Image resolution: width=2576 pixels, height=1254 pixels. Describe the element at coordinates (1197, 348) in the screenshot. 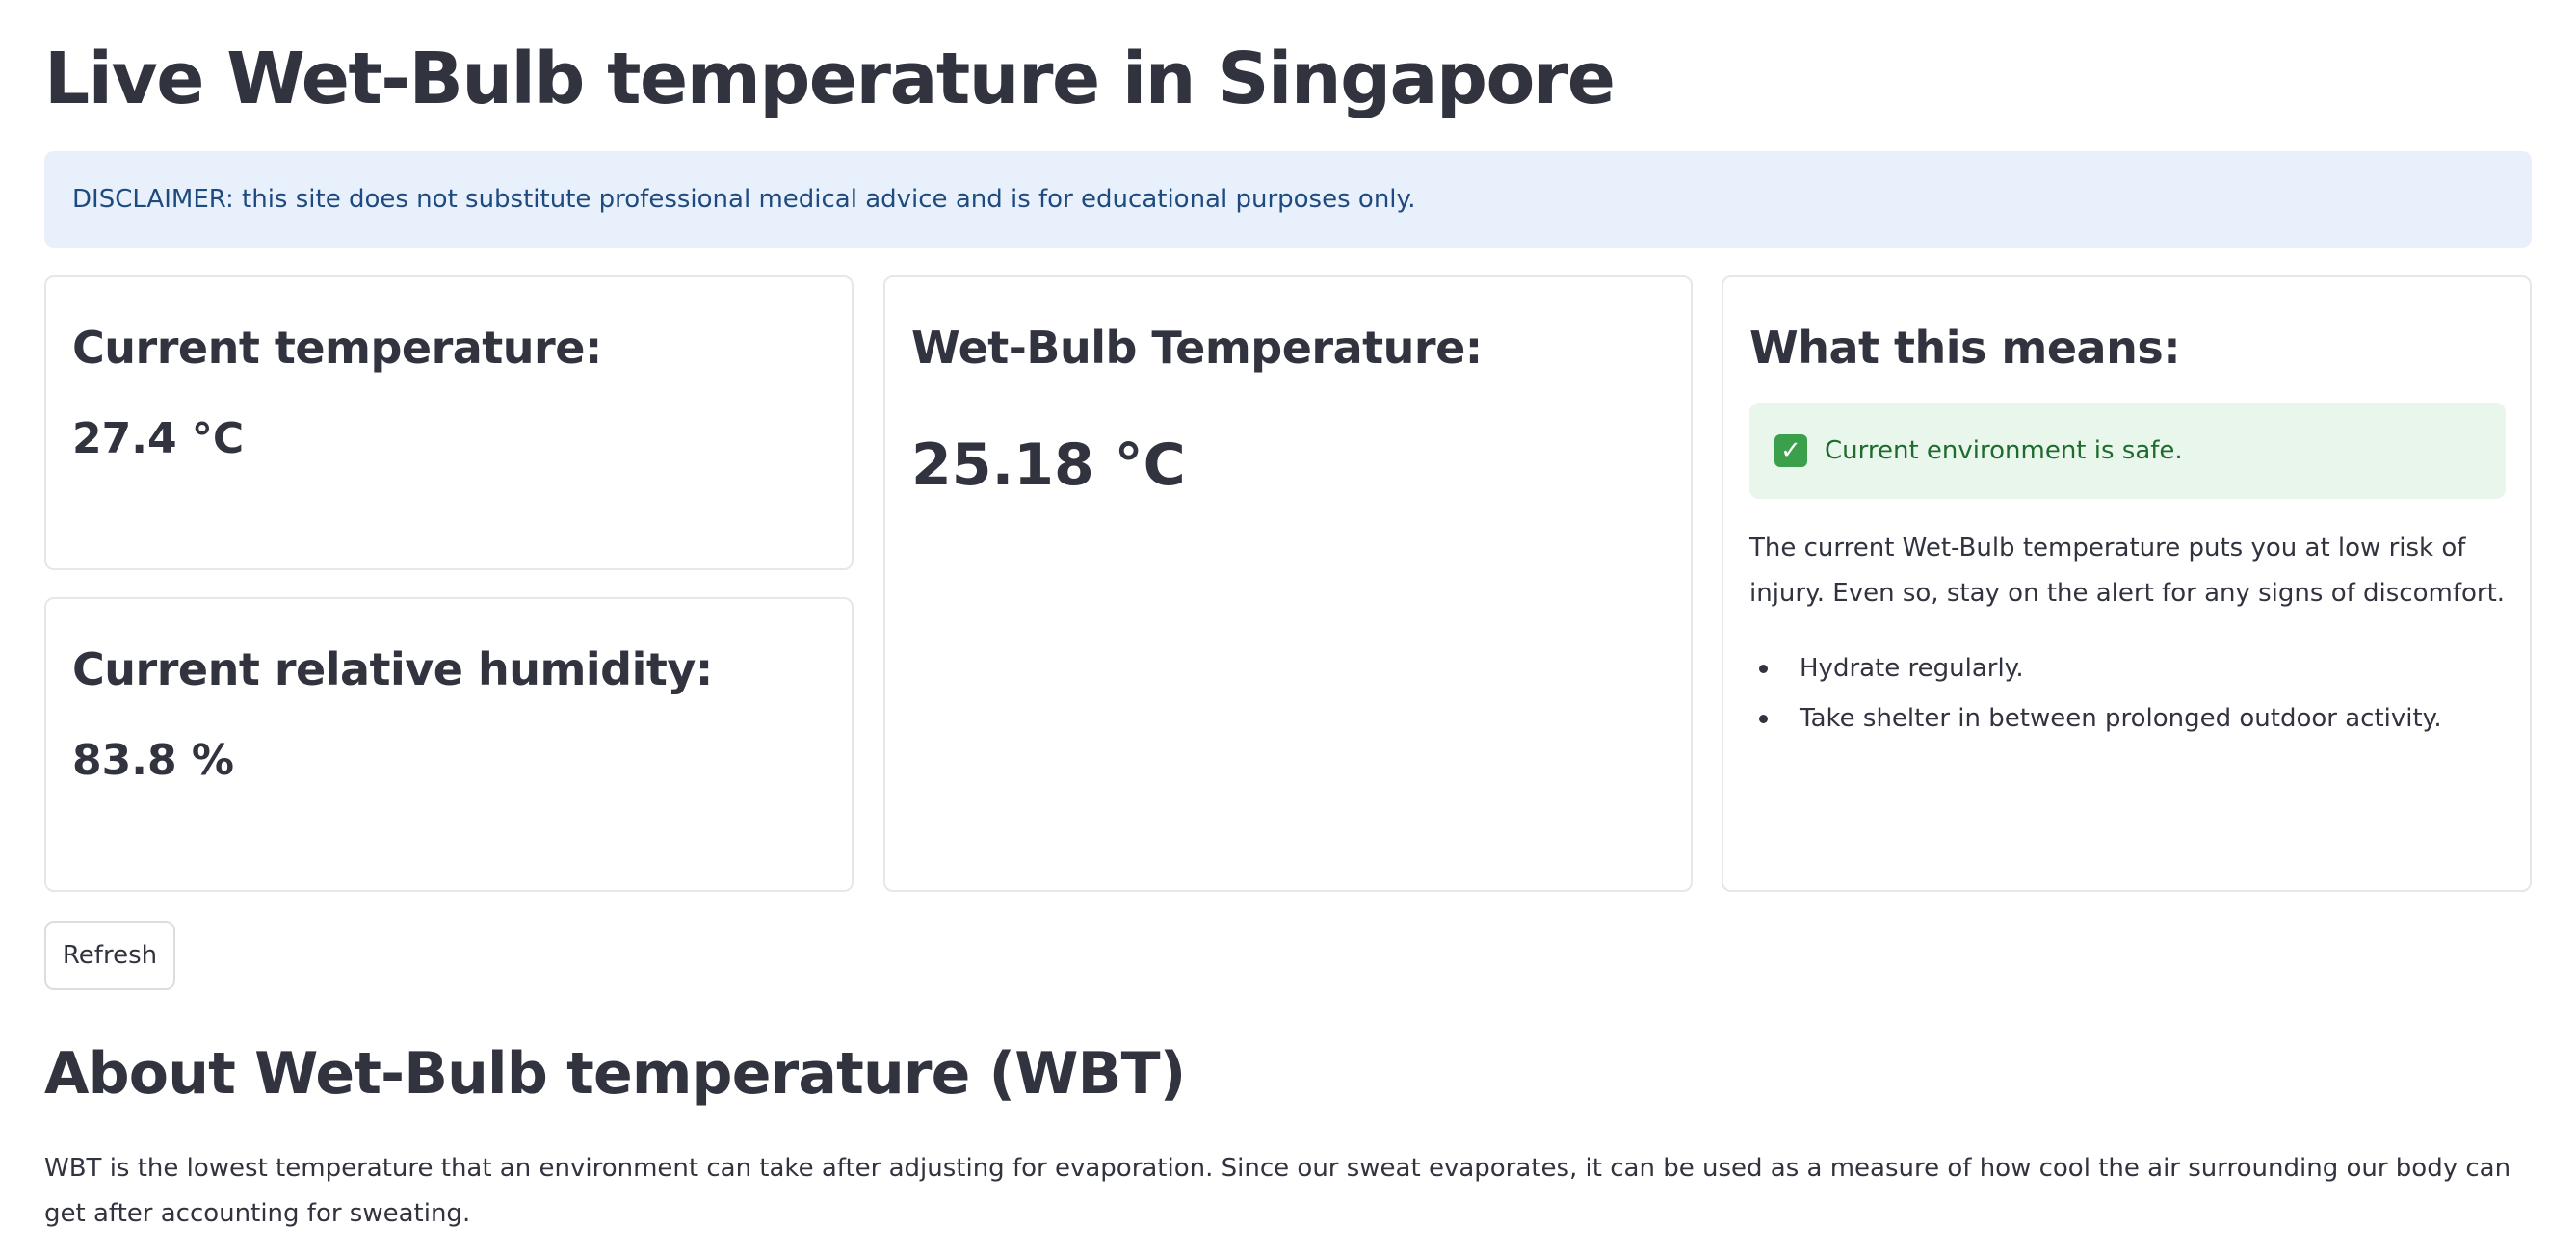

I see `wet-bulb-heading: Wet-Bulb Temperature:` at that location.